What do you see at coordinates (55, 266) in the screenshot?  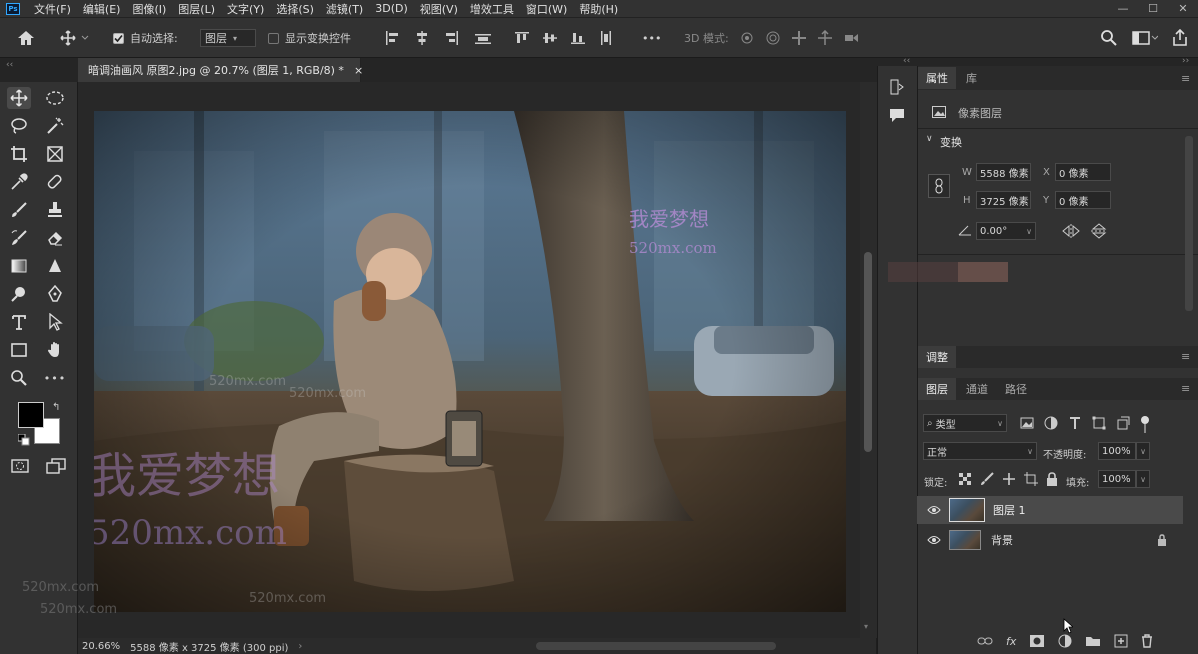 I see `sharpen-tool-icon` at bounding box center [55, 266].